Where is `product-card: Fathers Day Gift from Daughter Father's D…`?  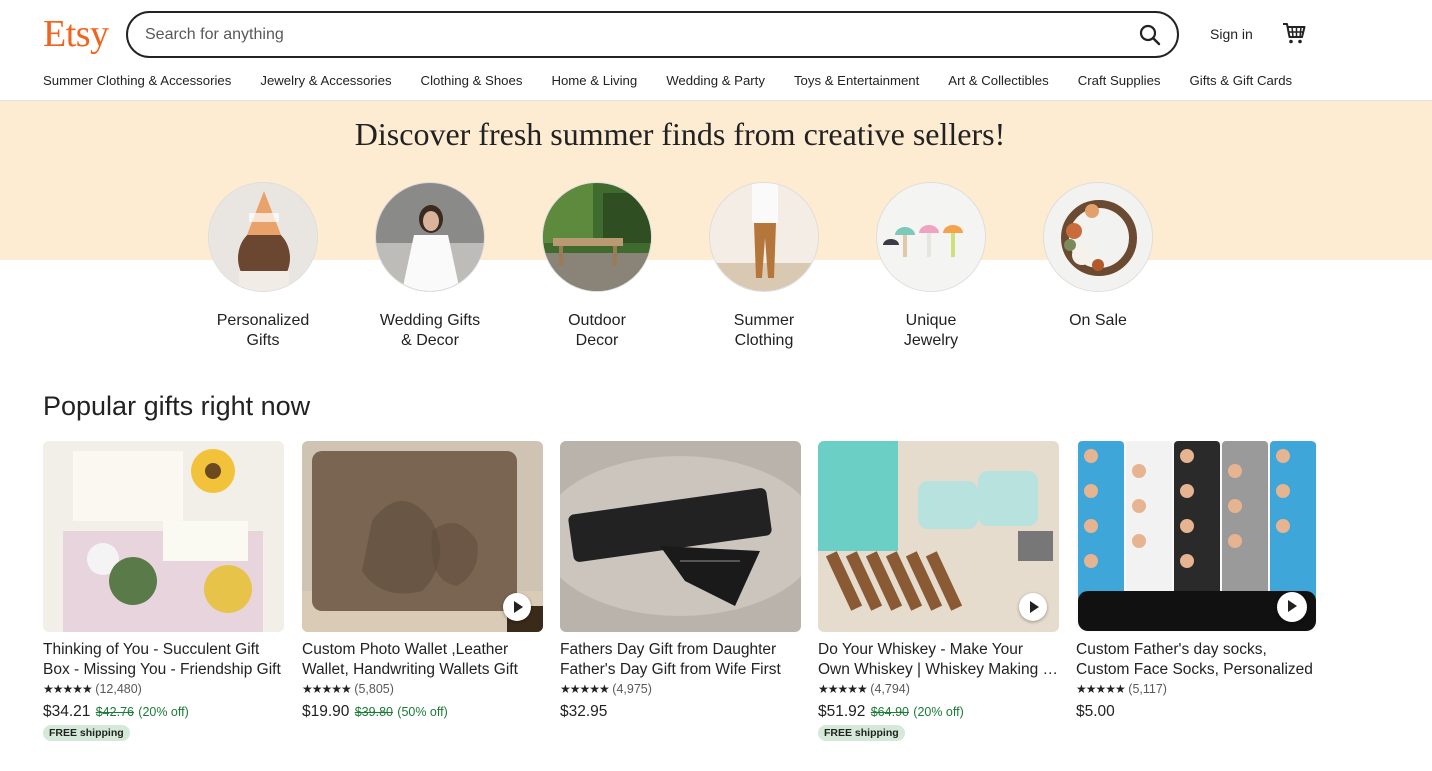 product-card: Fathers Day Gift from Daughter Father's D… is located at coordinates (680, 581).